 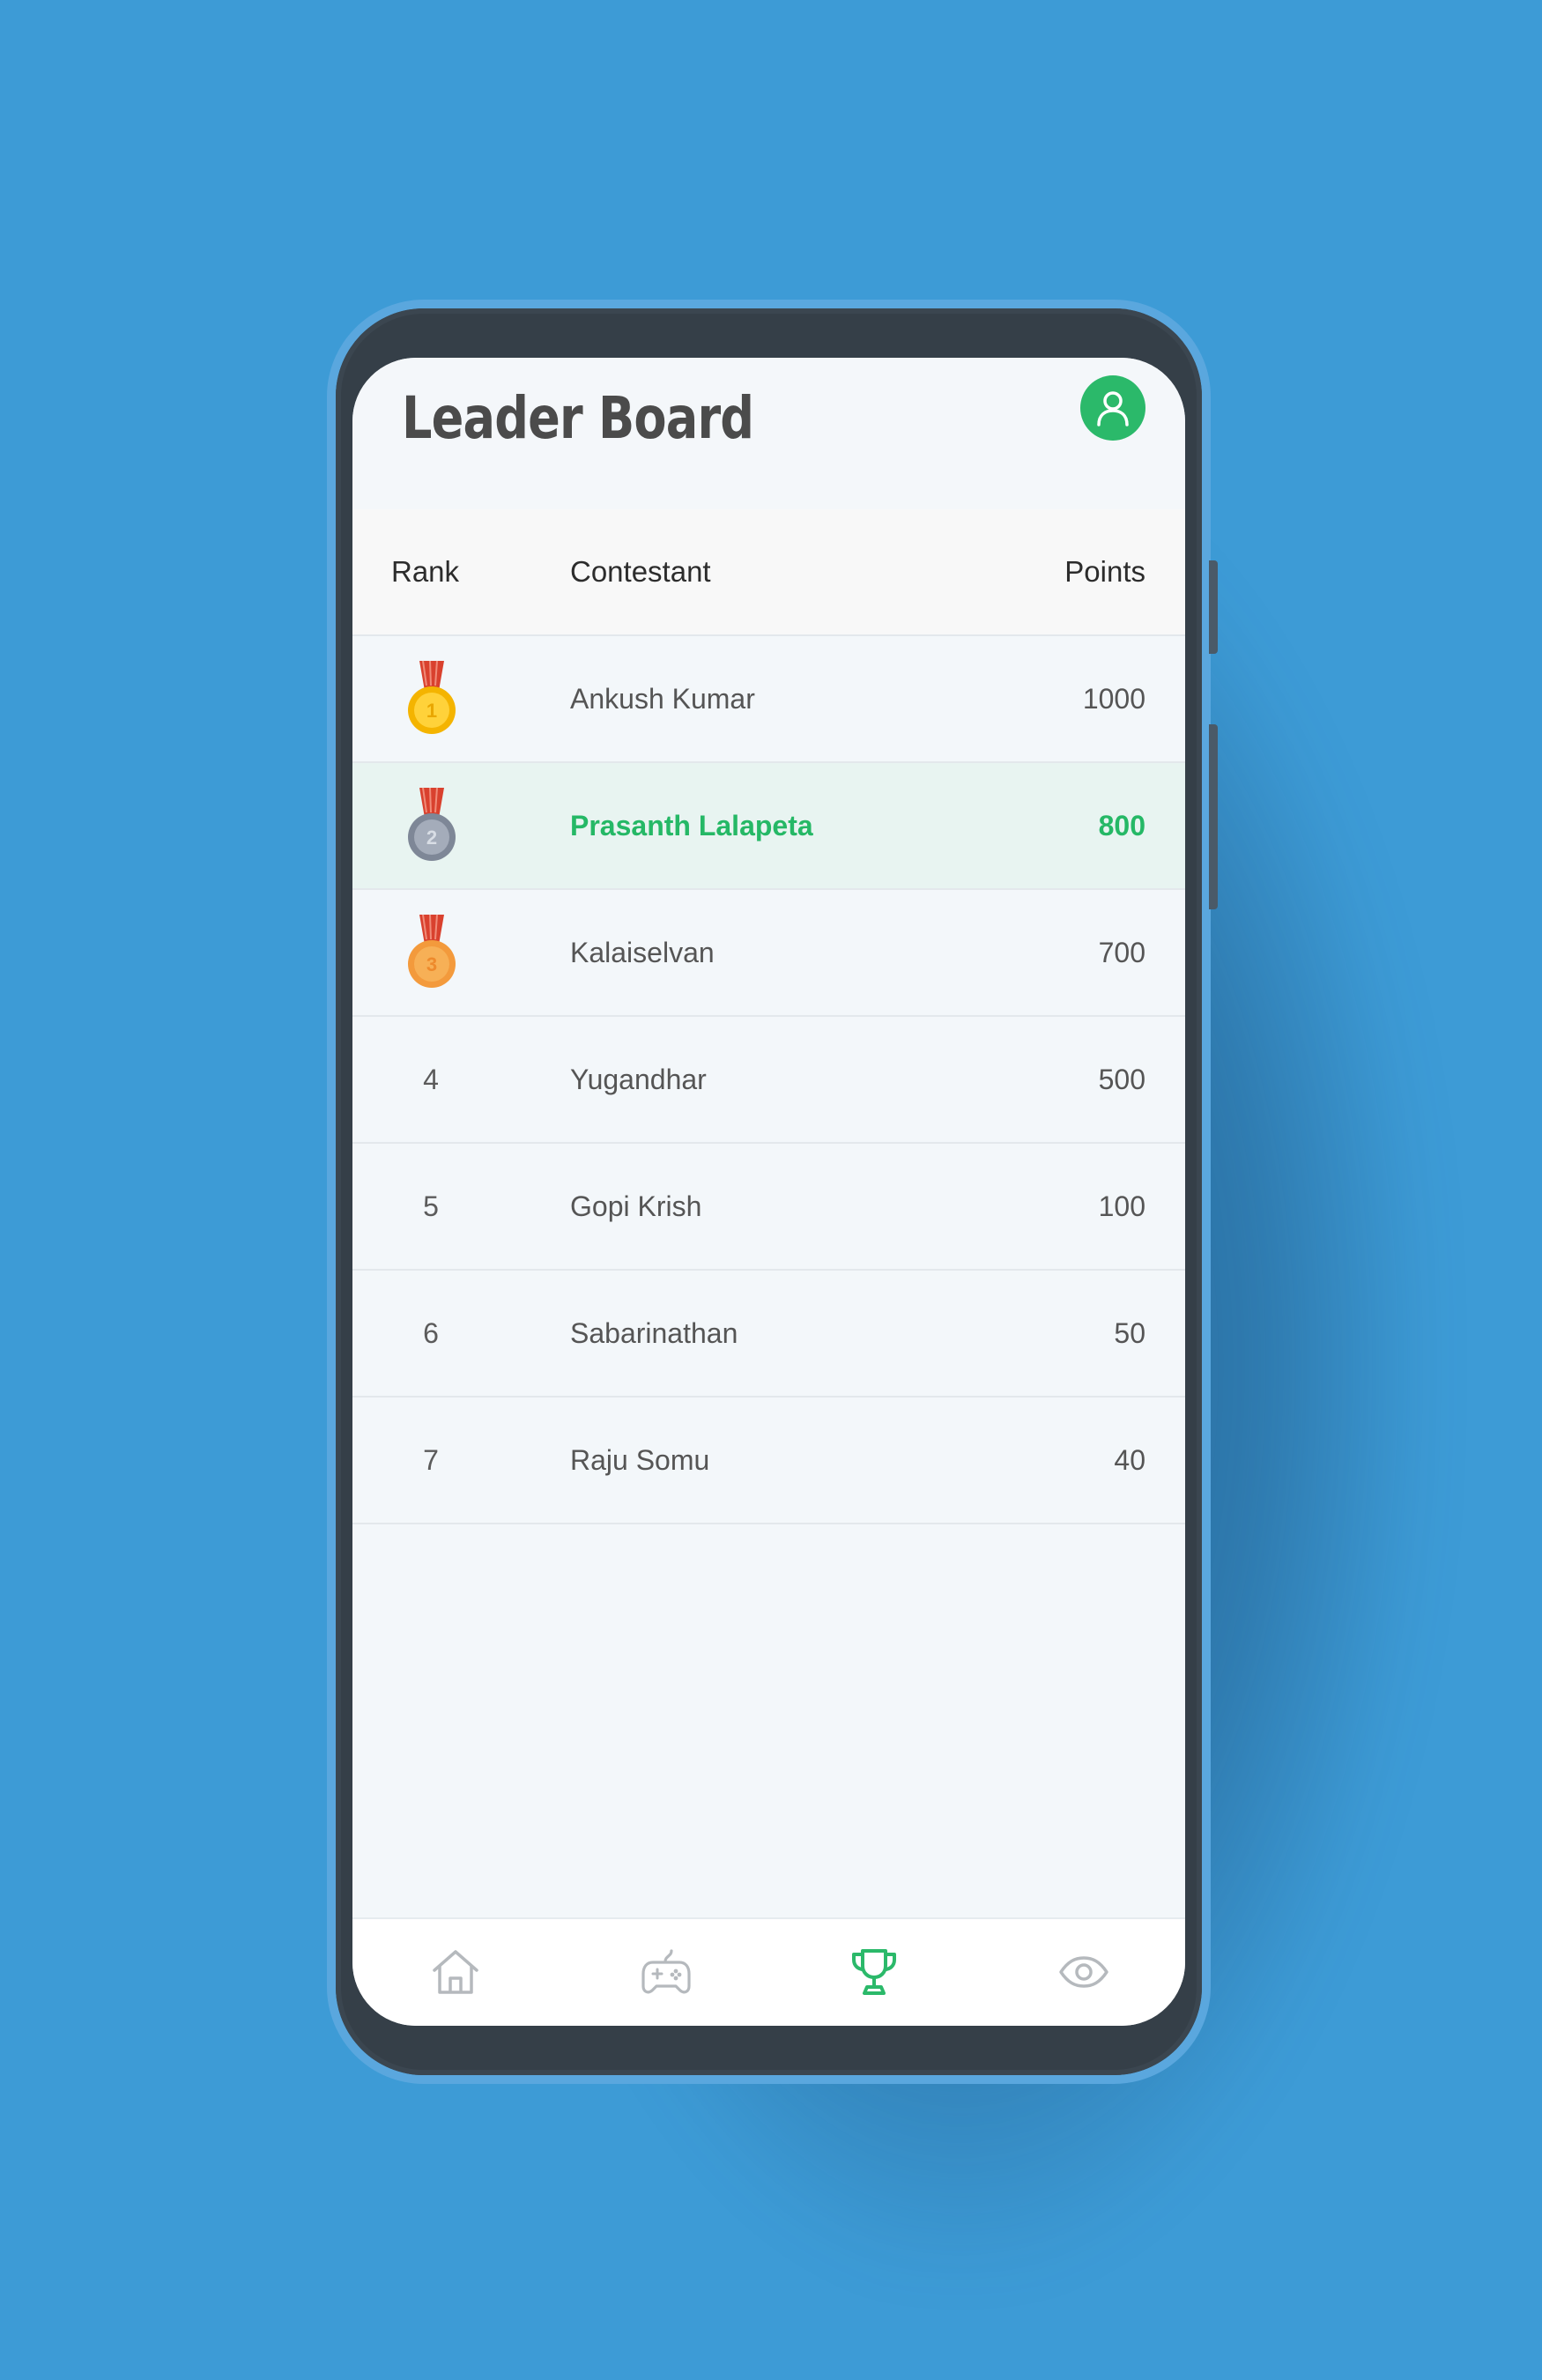 I want to click on contestant-rank: 7, so click(x=431, y=1460).